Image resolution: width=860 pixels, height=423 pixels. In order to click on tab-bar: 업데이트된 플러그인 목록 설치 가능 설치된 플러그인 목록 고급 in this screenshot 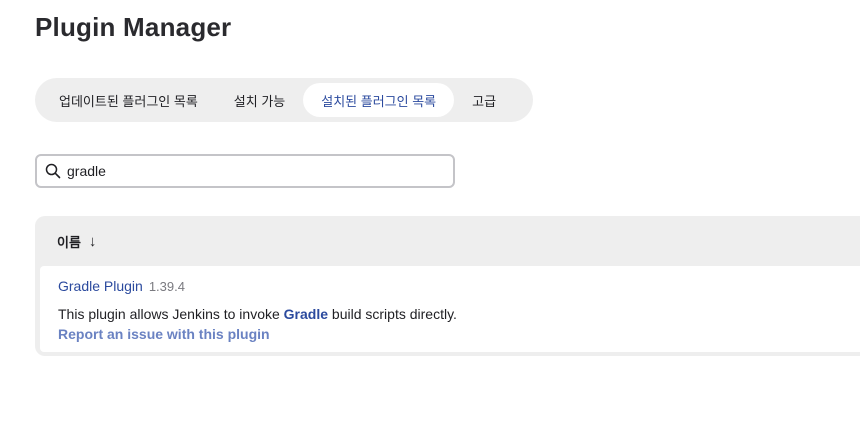, I will do `click(284, 100)`.